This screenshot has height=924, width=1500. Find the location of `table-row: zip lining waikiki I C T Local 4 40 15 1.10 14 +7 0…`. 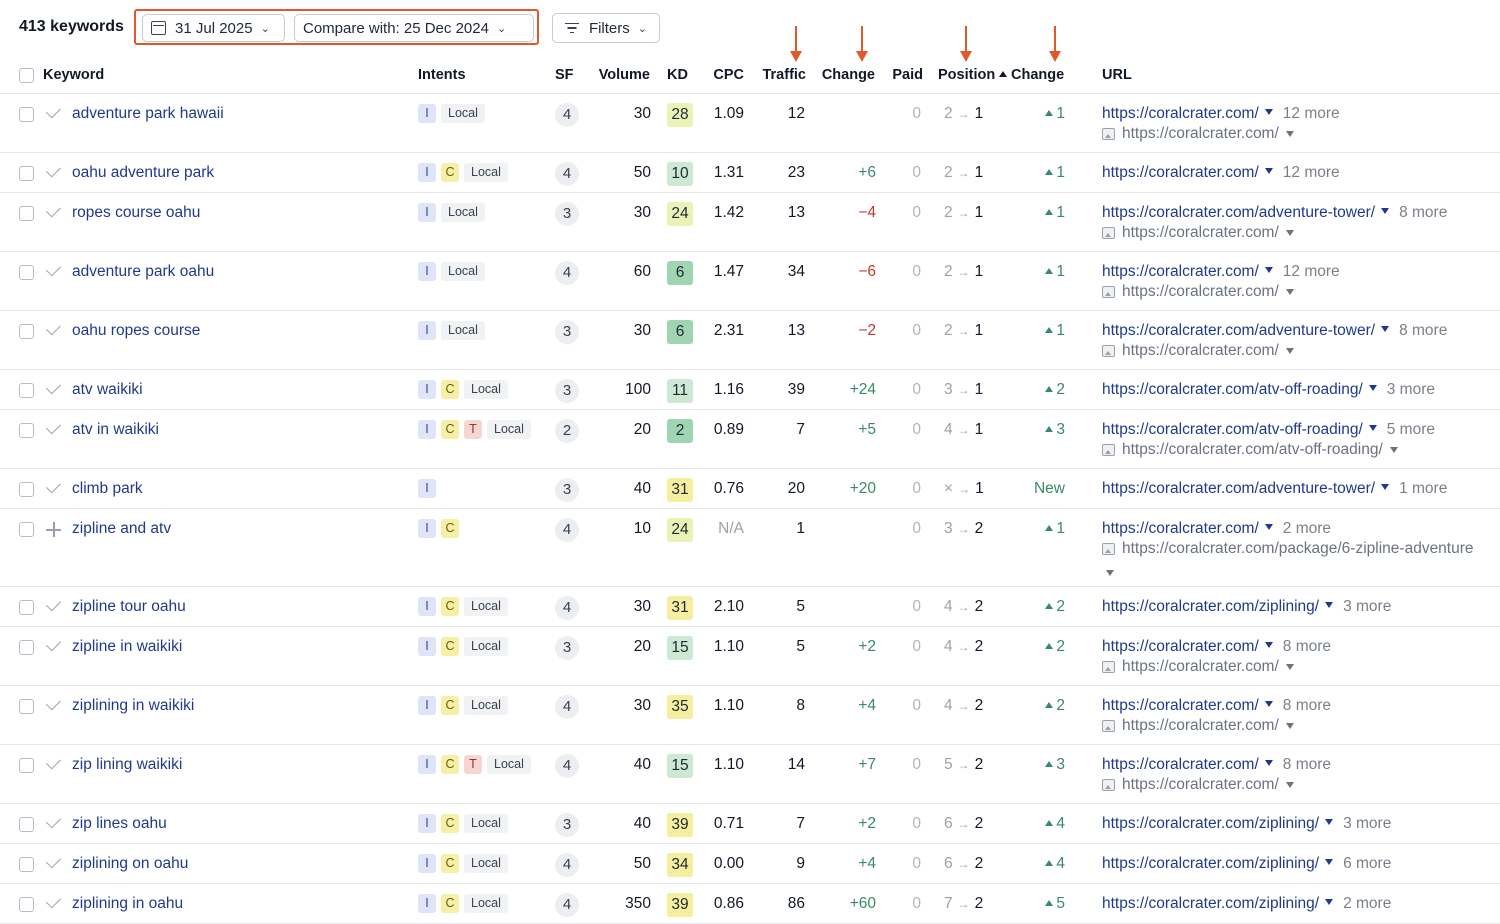

table-row: zip lining waikiki I C T Local 4 40 15 1.10 14 +7 0… is located at coordinates (750, 774).